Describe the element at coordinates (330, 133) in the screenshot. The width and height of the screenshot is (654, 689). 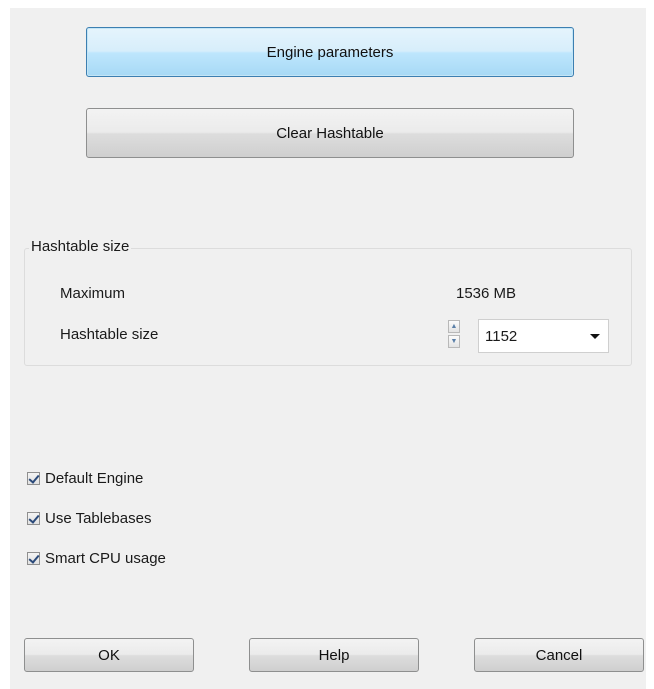
I see `clear-hashtable-button: Clear Hashtable` at that location.